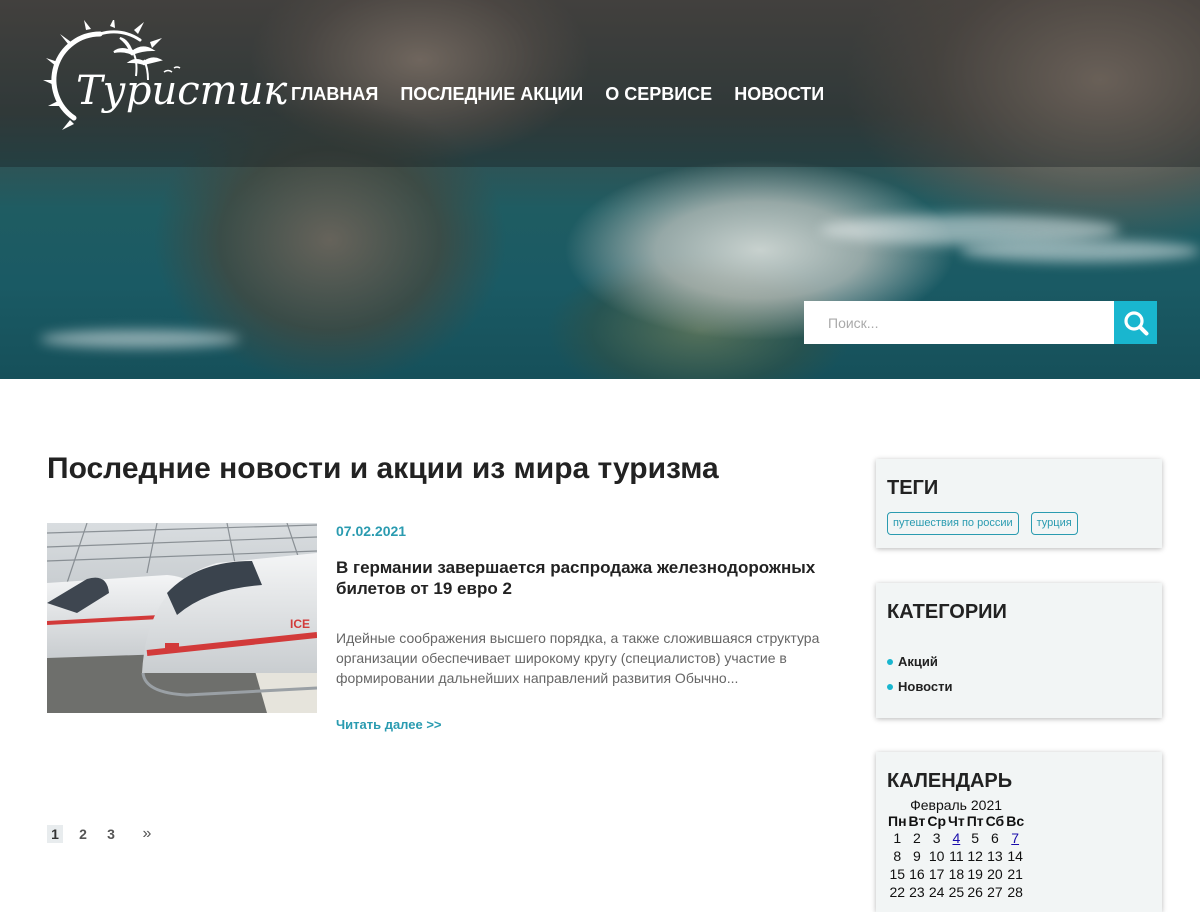 This screenshot has height=912, width=1200. I want to click on calendar-week-row: 8 9 10 11 12 13 14, so click(956, 856).